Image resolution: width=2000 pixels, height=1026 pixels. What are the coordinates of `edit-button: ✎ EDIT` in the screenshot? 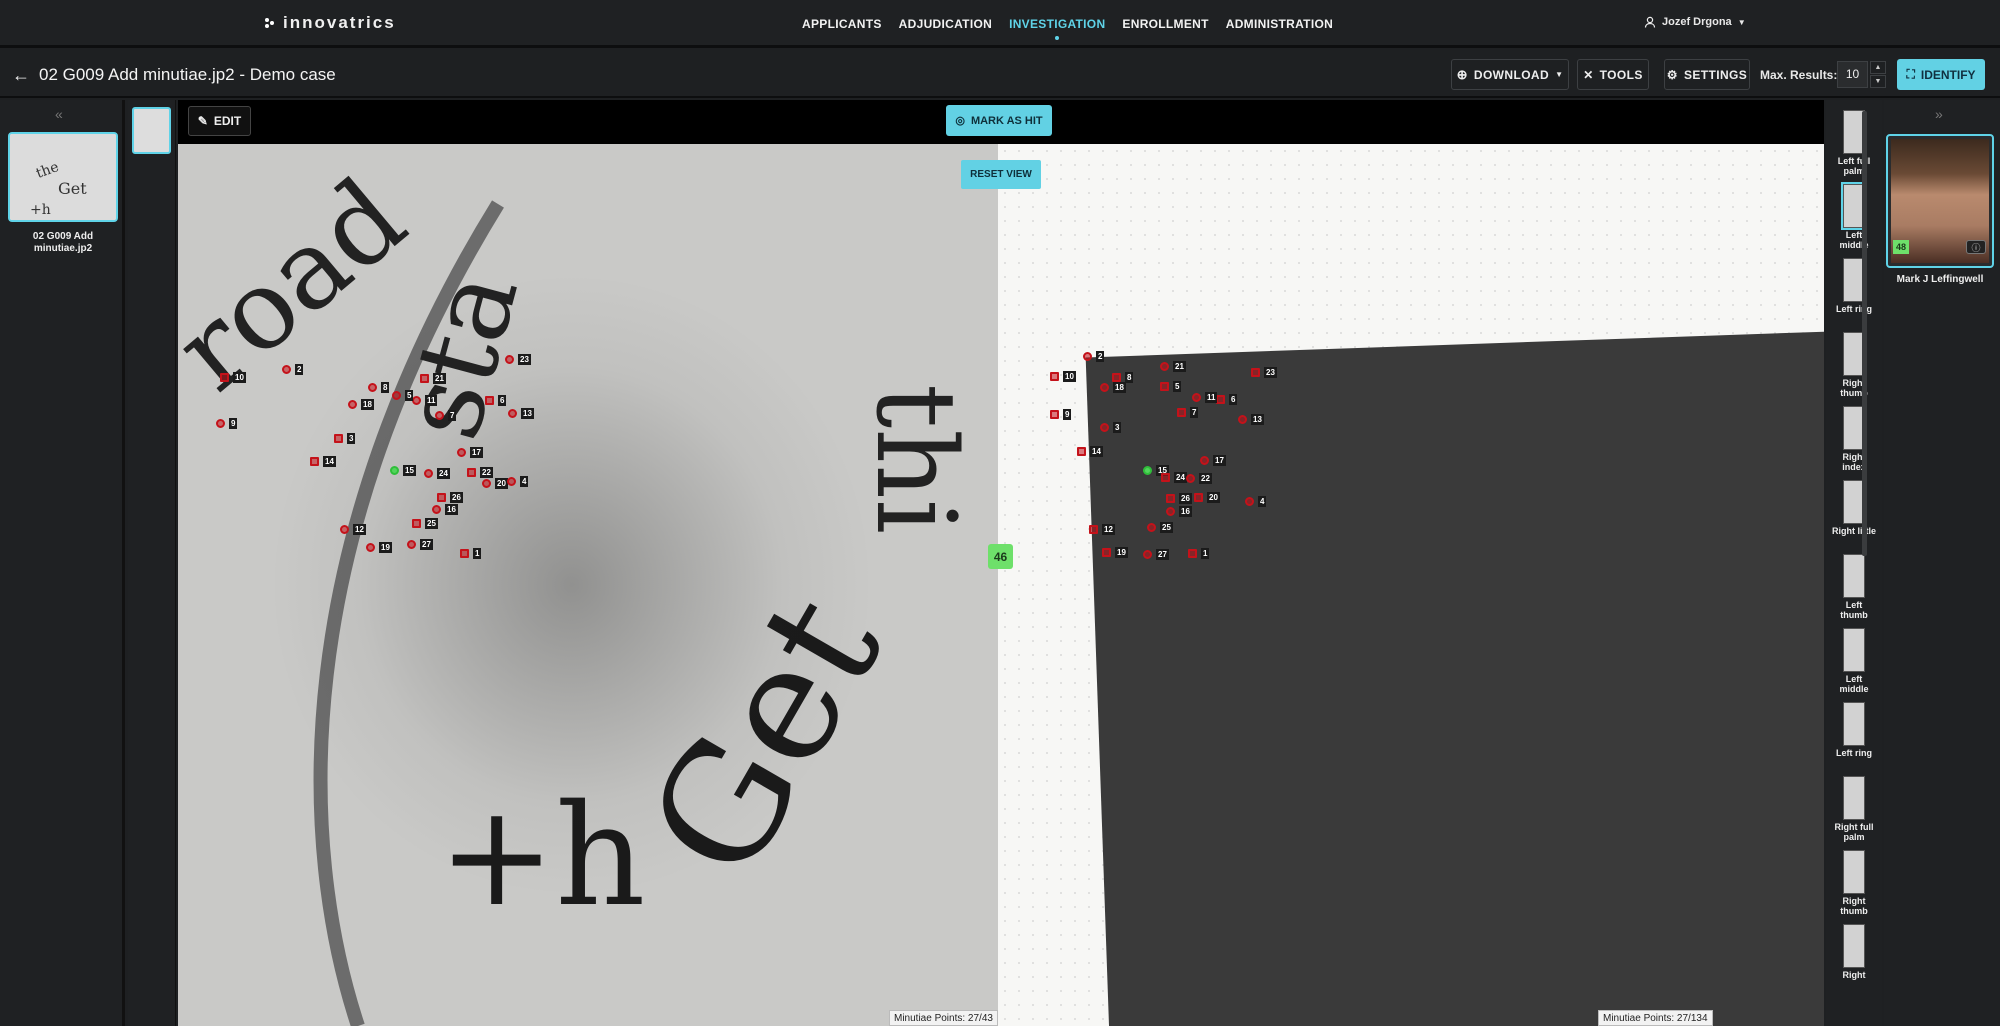 It's located at (219, 121).